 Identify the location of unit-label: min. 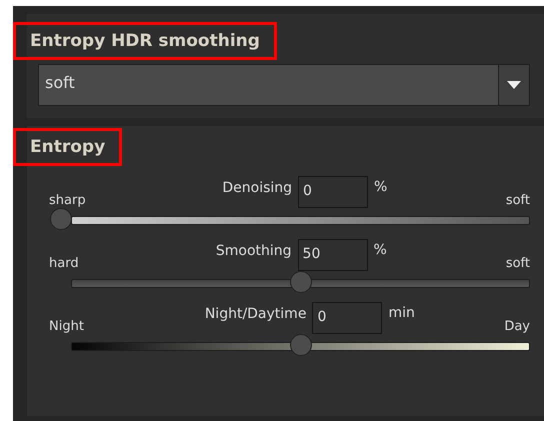
(402, 312).